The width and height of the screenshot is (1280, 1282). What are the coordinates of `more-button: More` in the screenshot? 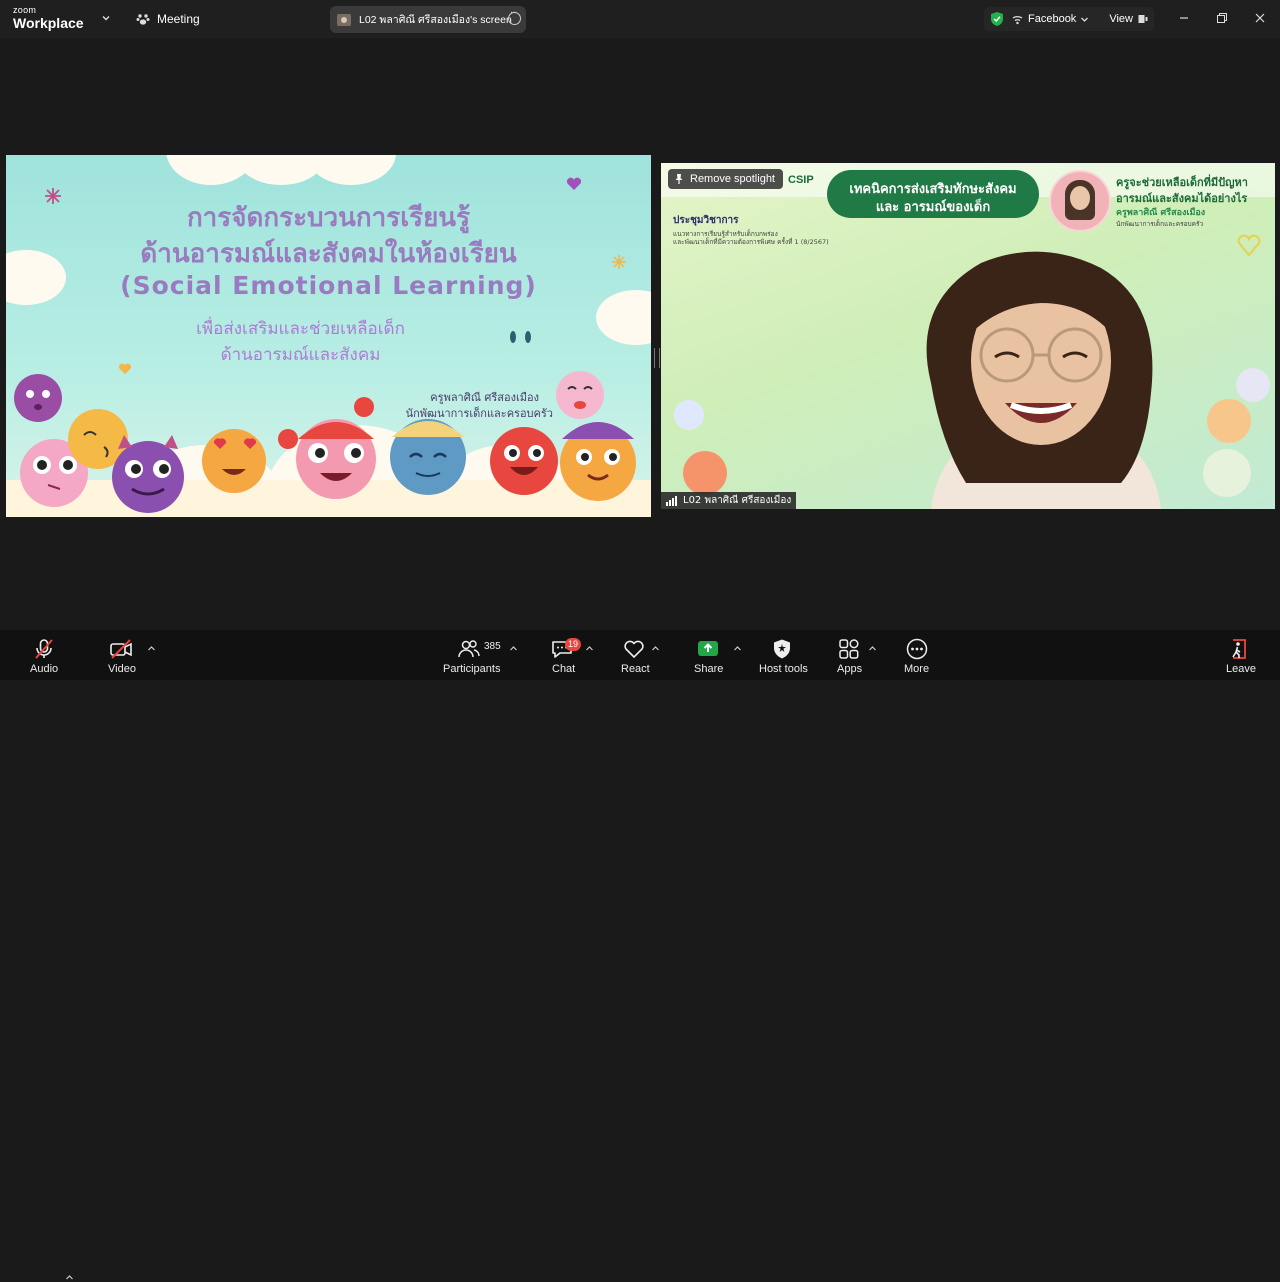 It's located at (917, 655).